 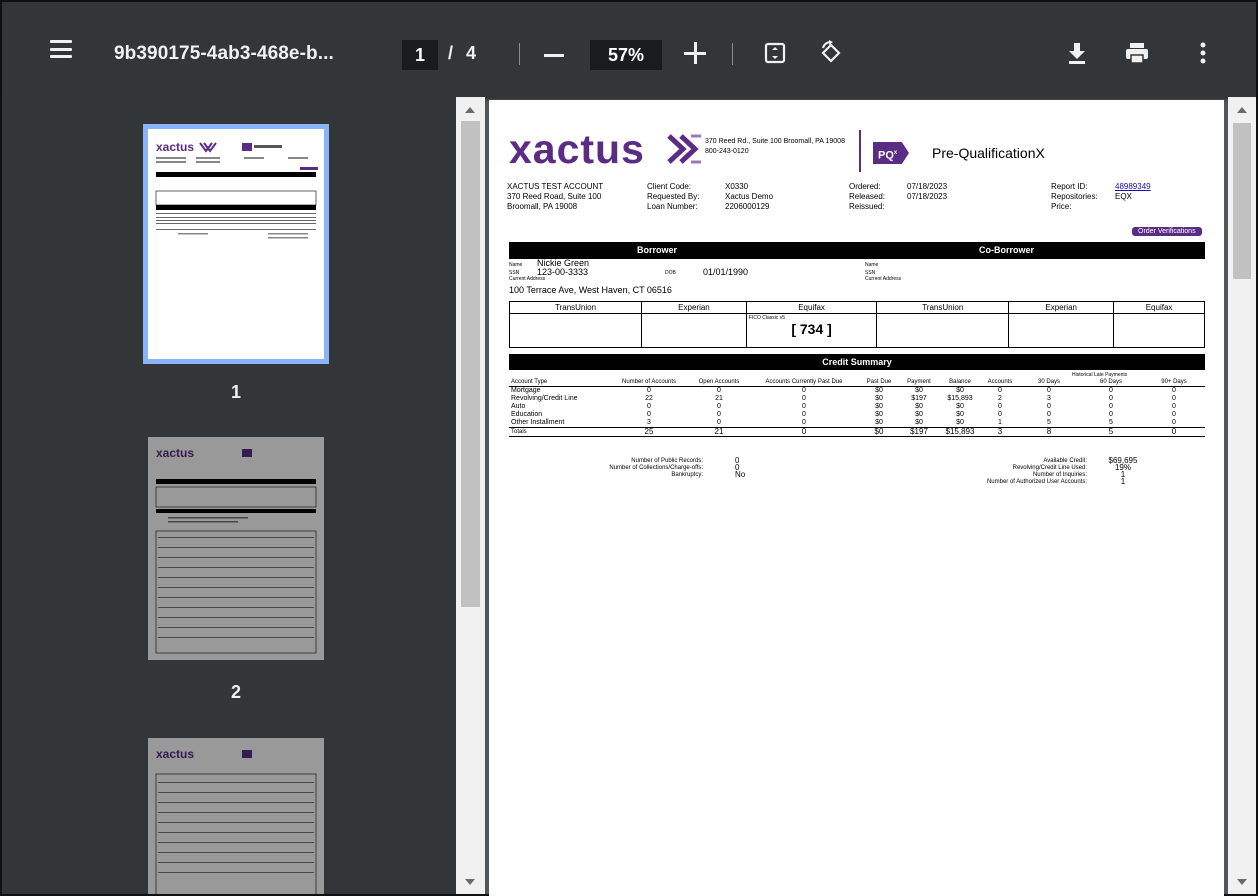 What do you see at coordinates (235, 392) in the screenshot?
I see `thumbnail-label-1: 1` at bounding box center [235, 392].